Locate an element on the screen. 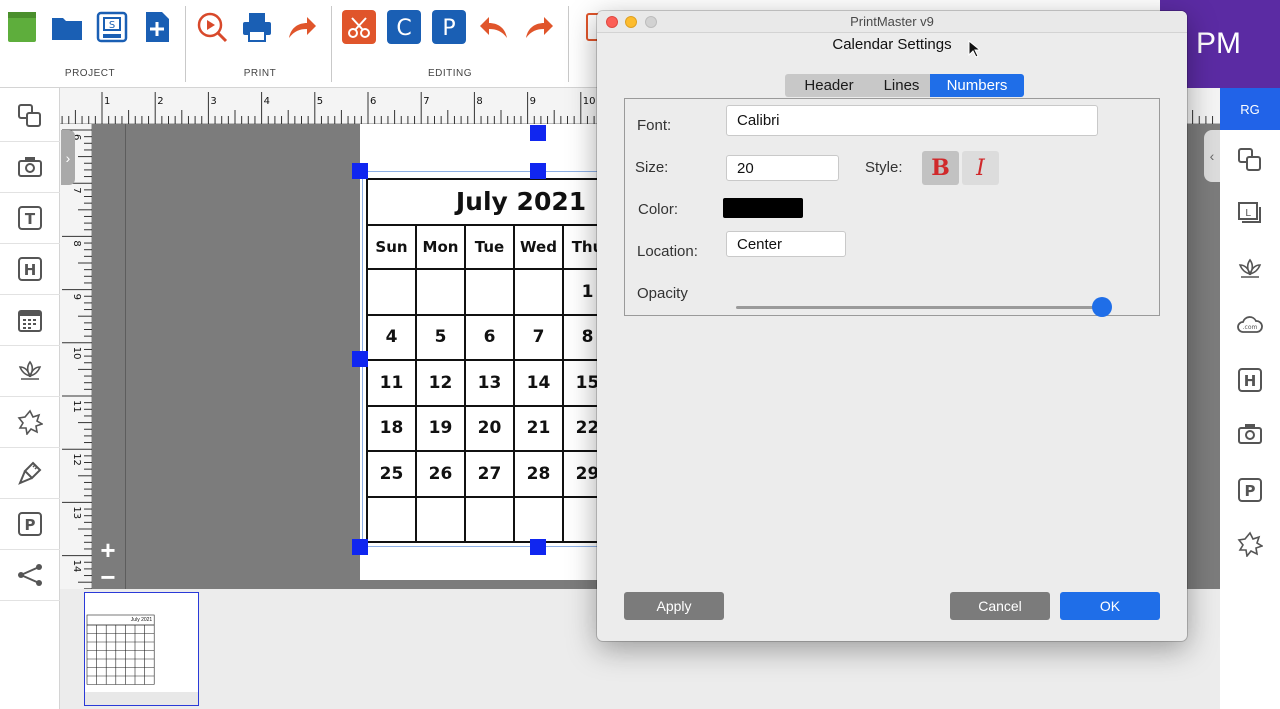 The image size is (1280, 709). thumbnail-calendar-grid is located at coordinates (120, 649).